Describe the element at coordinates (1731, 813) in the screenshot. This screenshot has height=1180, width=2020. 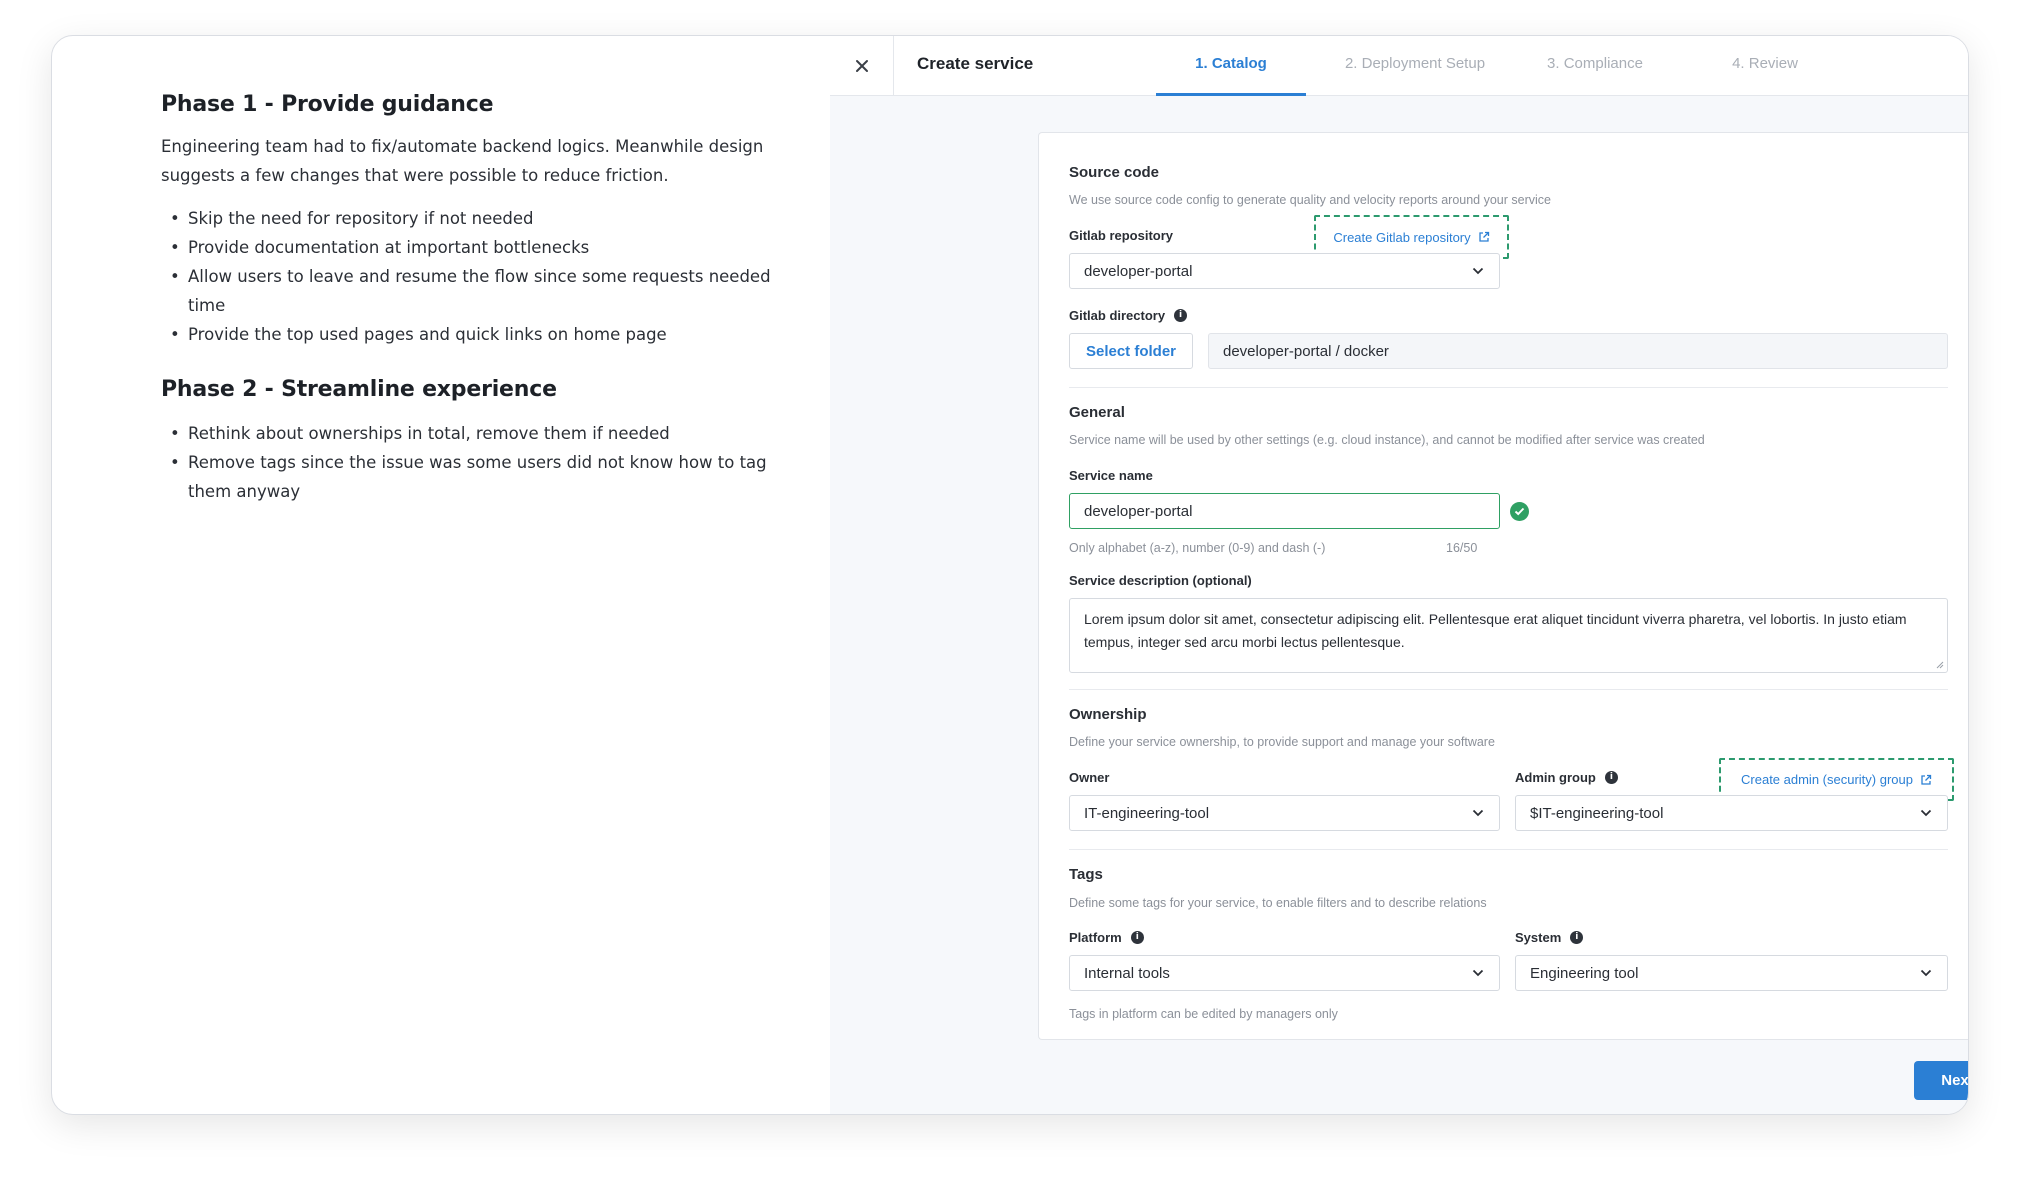
I see `admin-group-select: $IT-engineering-tool` at that location.